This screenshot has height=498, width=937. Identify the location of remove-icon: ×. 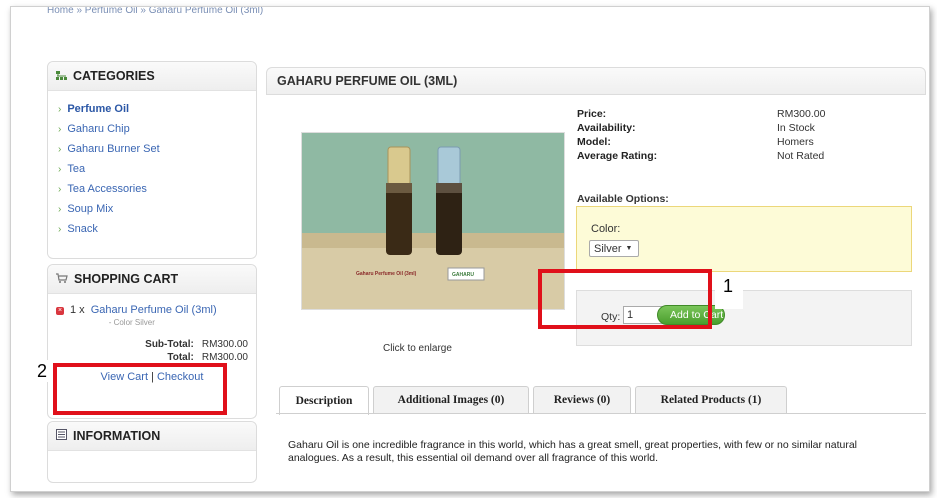
(60, 311).